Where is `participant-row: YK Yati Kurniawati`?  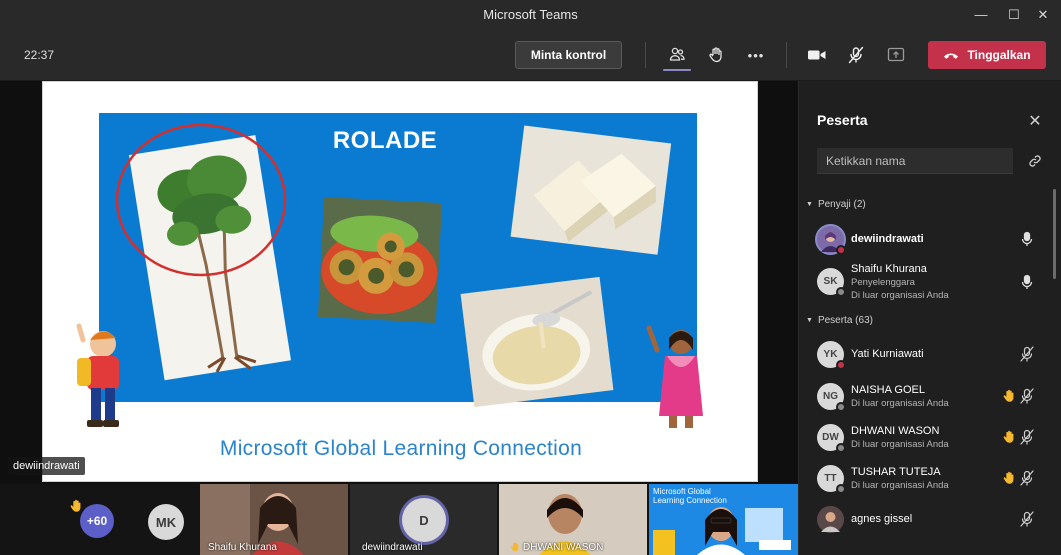
participant-row: YK Yati Kurniawati is located at coordinates (925, 354).